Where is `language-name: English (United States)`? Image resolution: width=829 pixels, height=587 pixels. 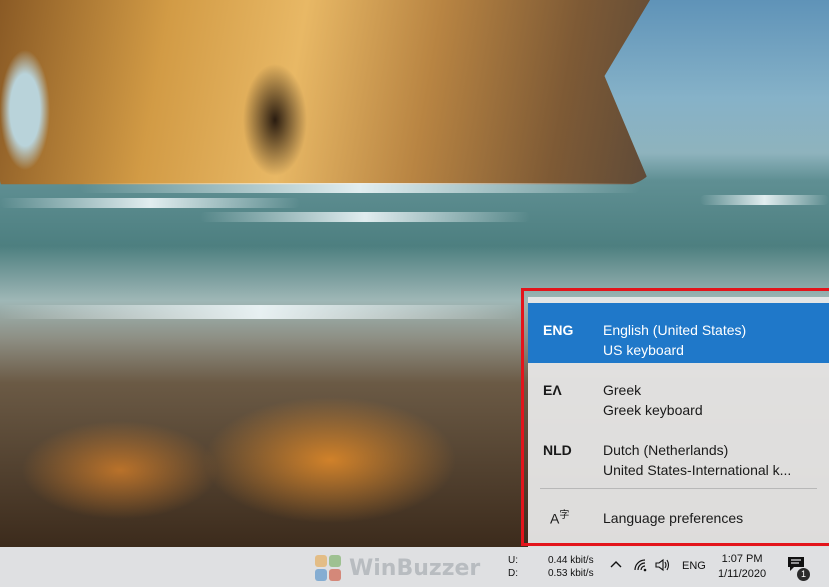
language-name: English (United States) is located at coordinates (675, 330).